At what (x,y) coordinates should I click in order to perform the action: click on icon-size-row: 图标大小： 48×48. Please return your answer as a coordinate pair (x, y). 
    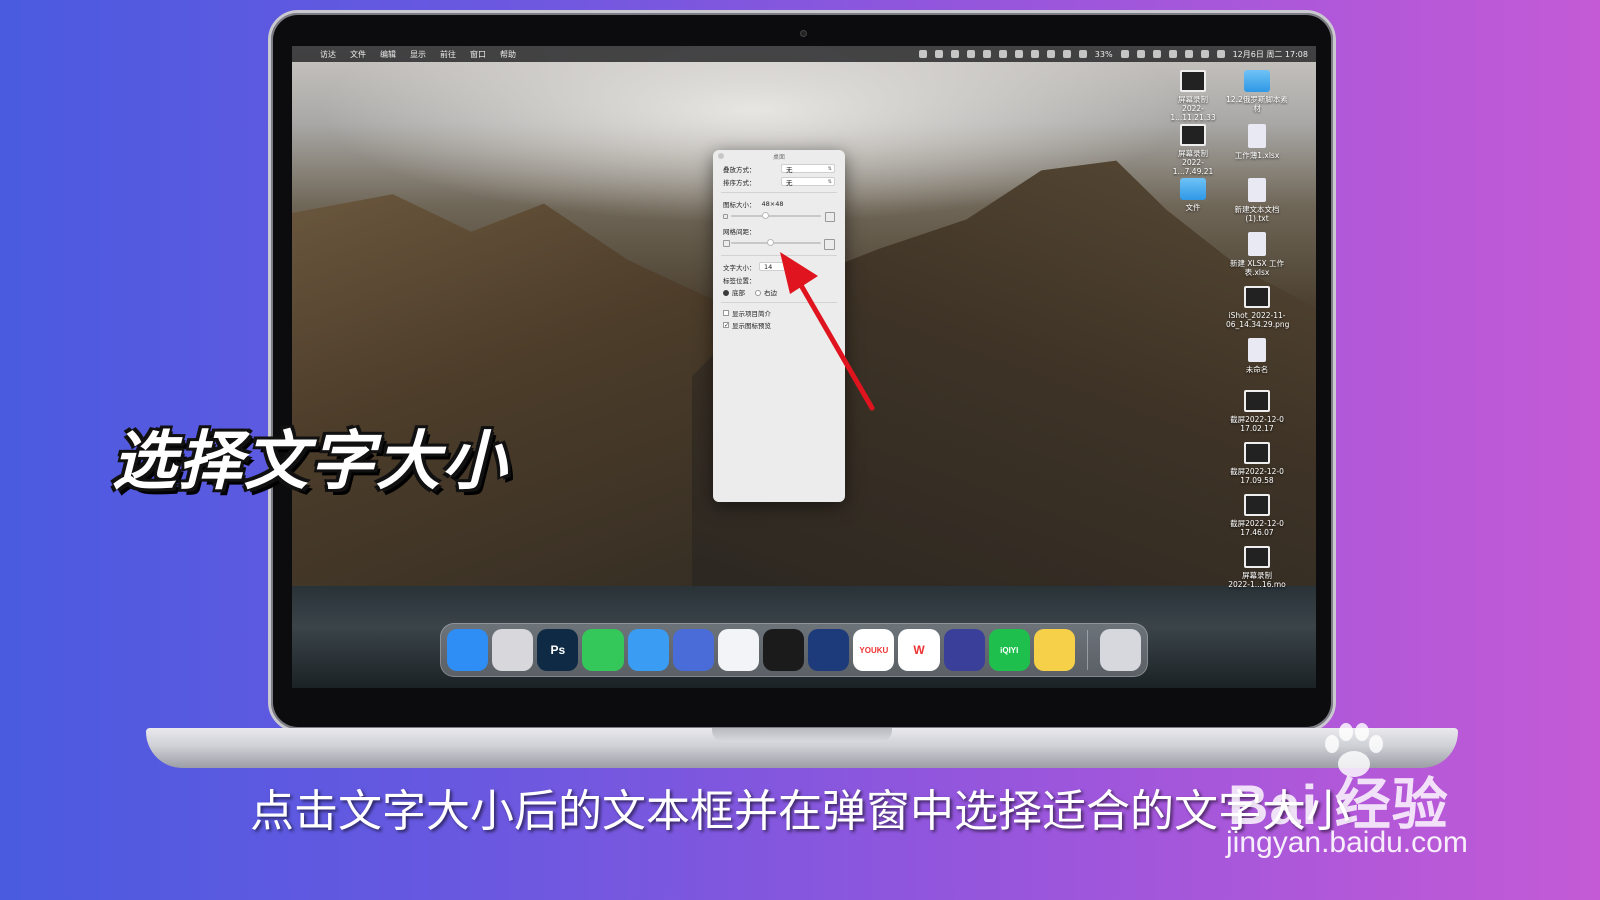
    Looking at the image, I should click on (779, 203).